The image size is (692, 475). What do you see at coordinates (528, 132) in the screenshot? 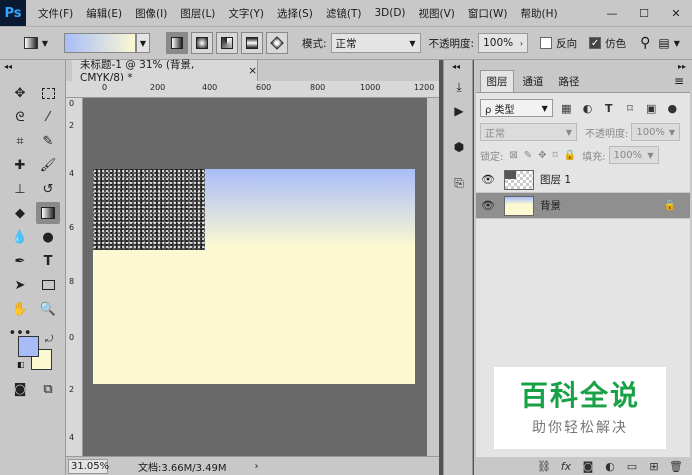
I see `blend-mode-select: 正常 ▼` at bounding box center [528, 132].